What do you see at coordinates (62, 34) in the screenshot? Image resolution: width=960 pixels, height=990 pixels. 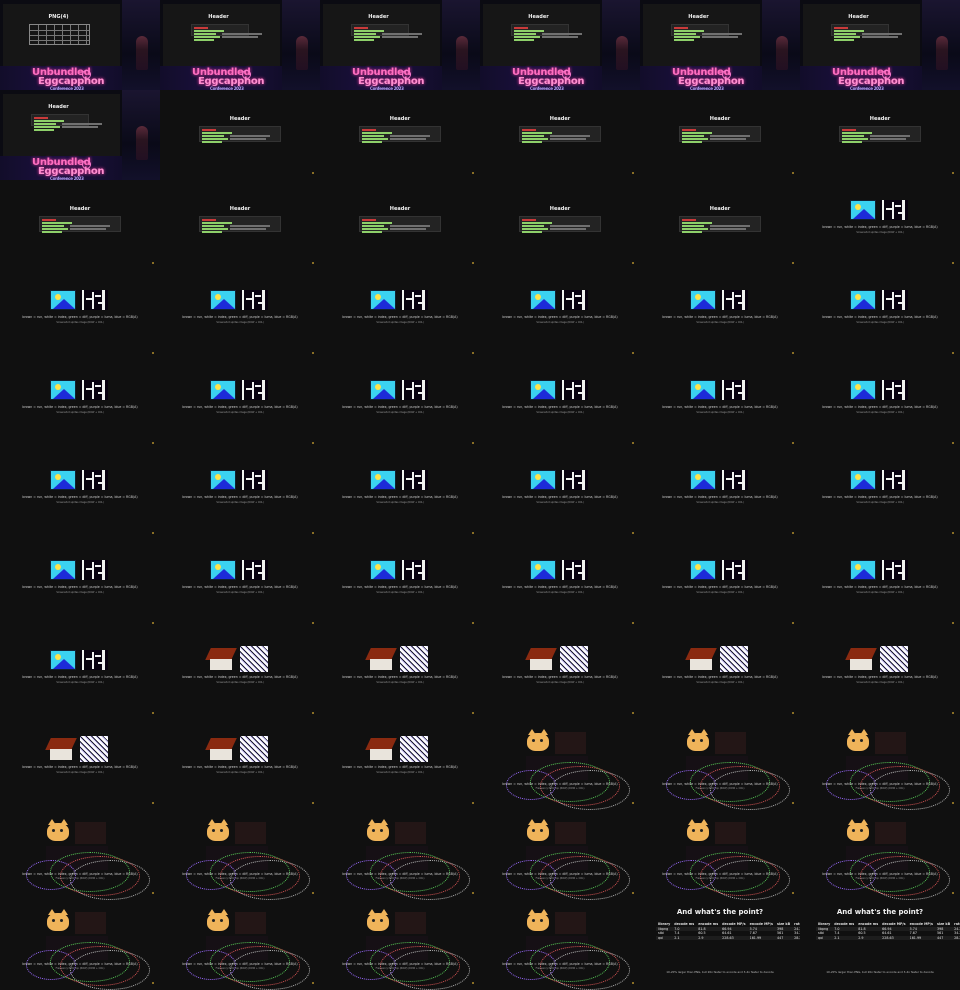 I see `table-rule` at bounding box center [62, 34].